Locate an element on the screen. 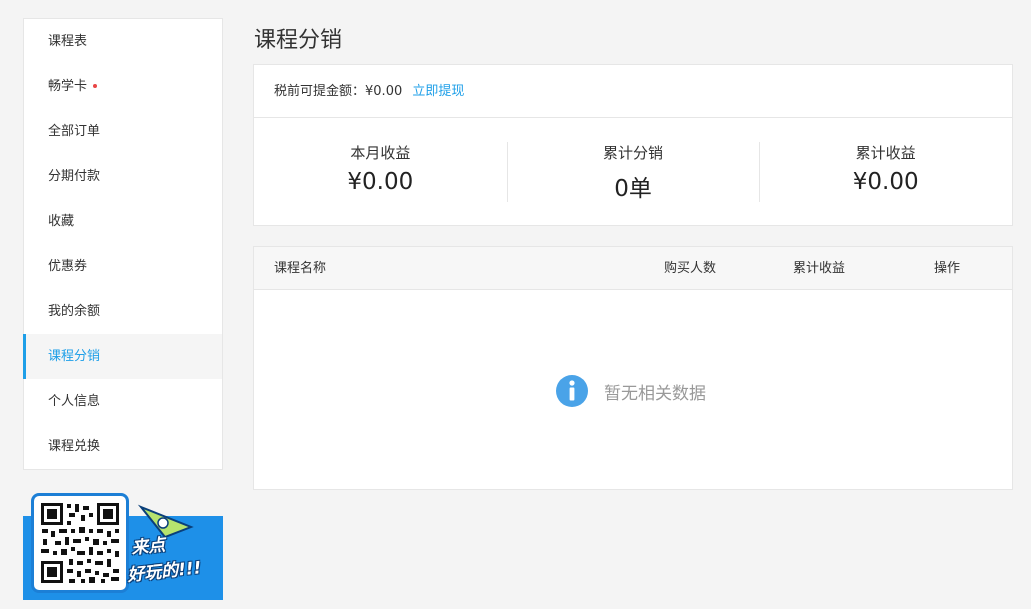 This screenshot has height=609, width=1031. empty-state-text: 暂无相关数据 is located at coordinates (655, 394).